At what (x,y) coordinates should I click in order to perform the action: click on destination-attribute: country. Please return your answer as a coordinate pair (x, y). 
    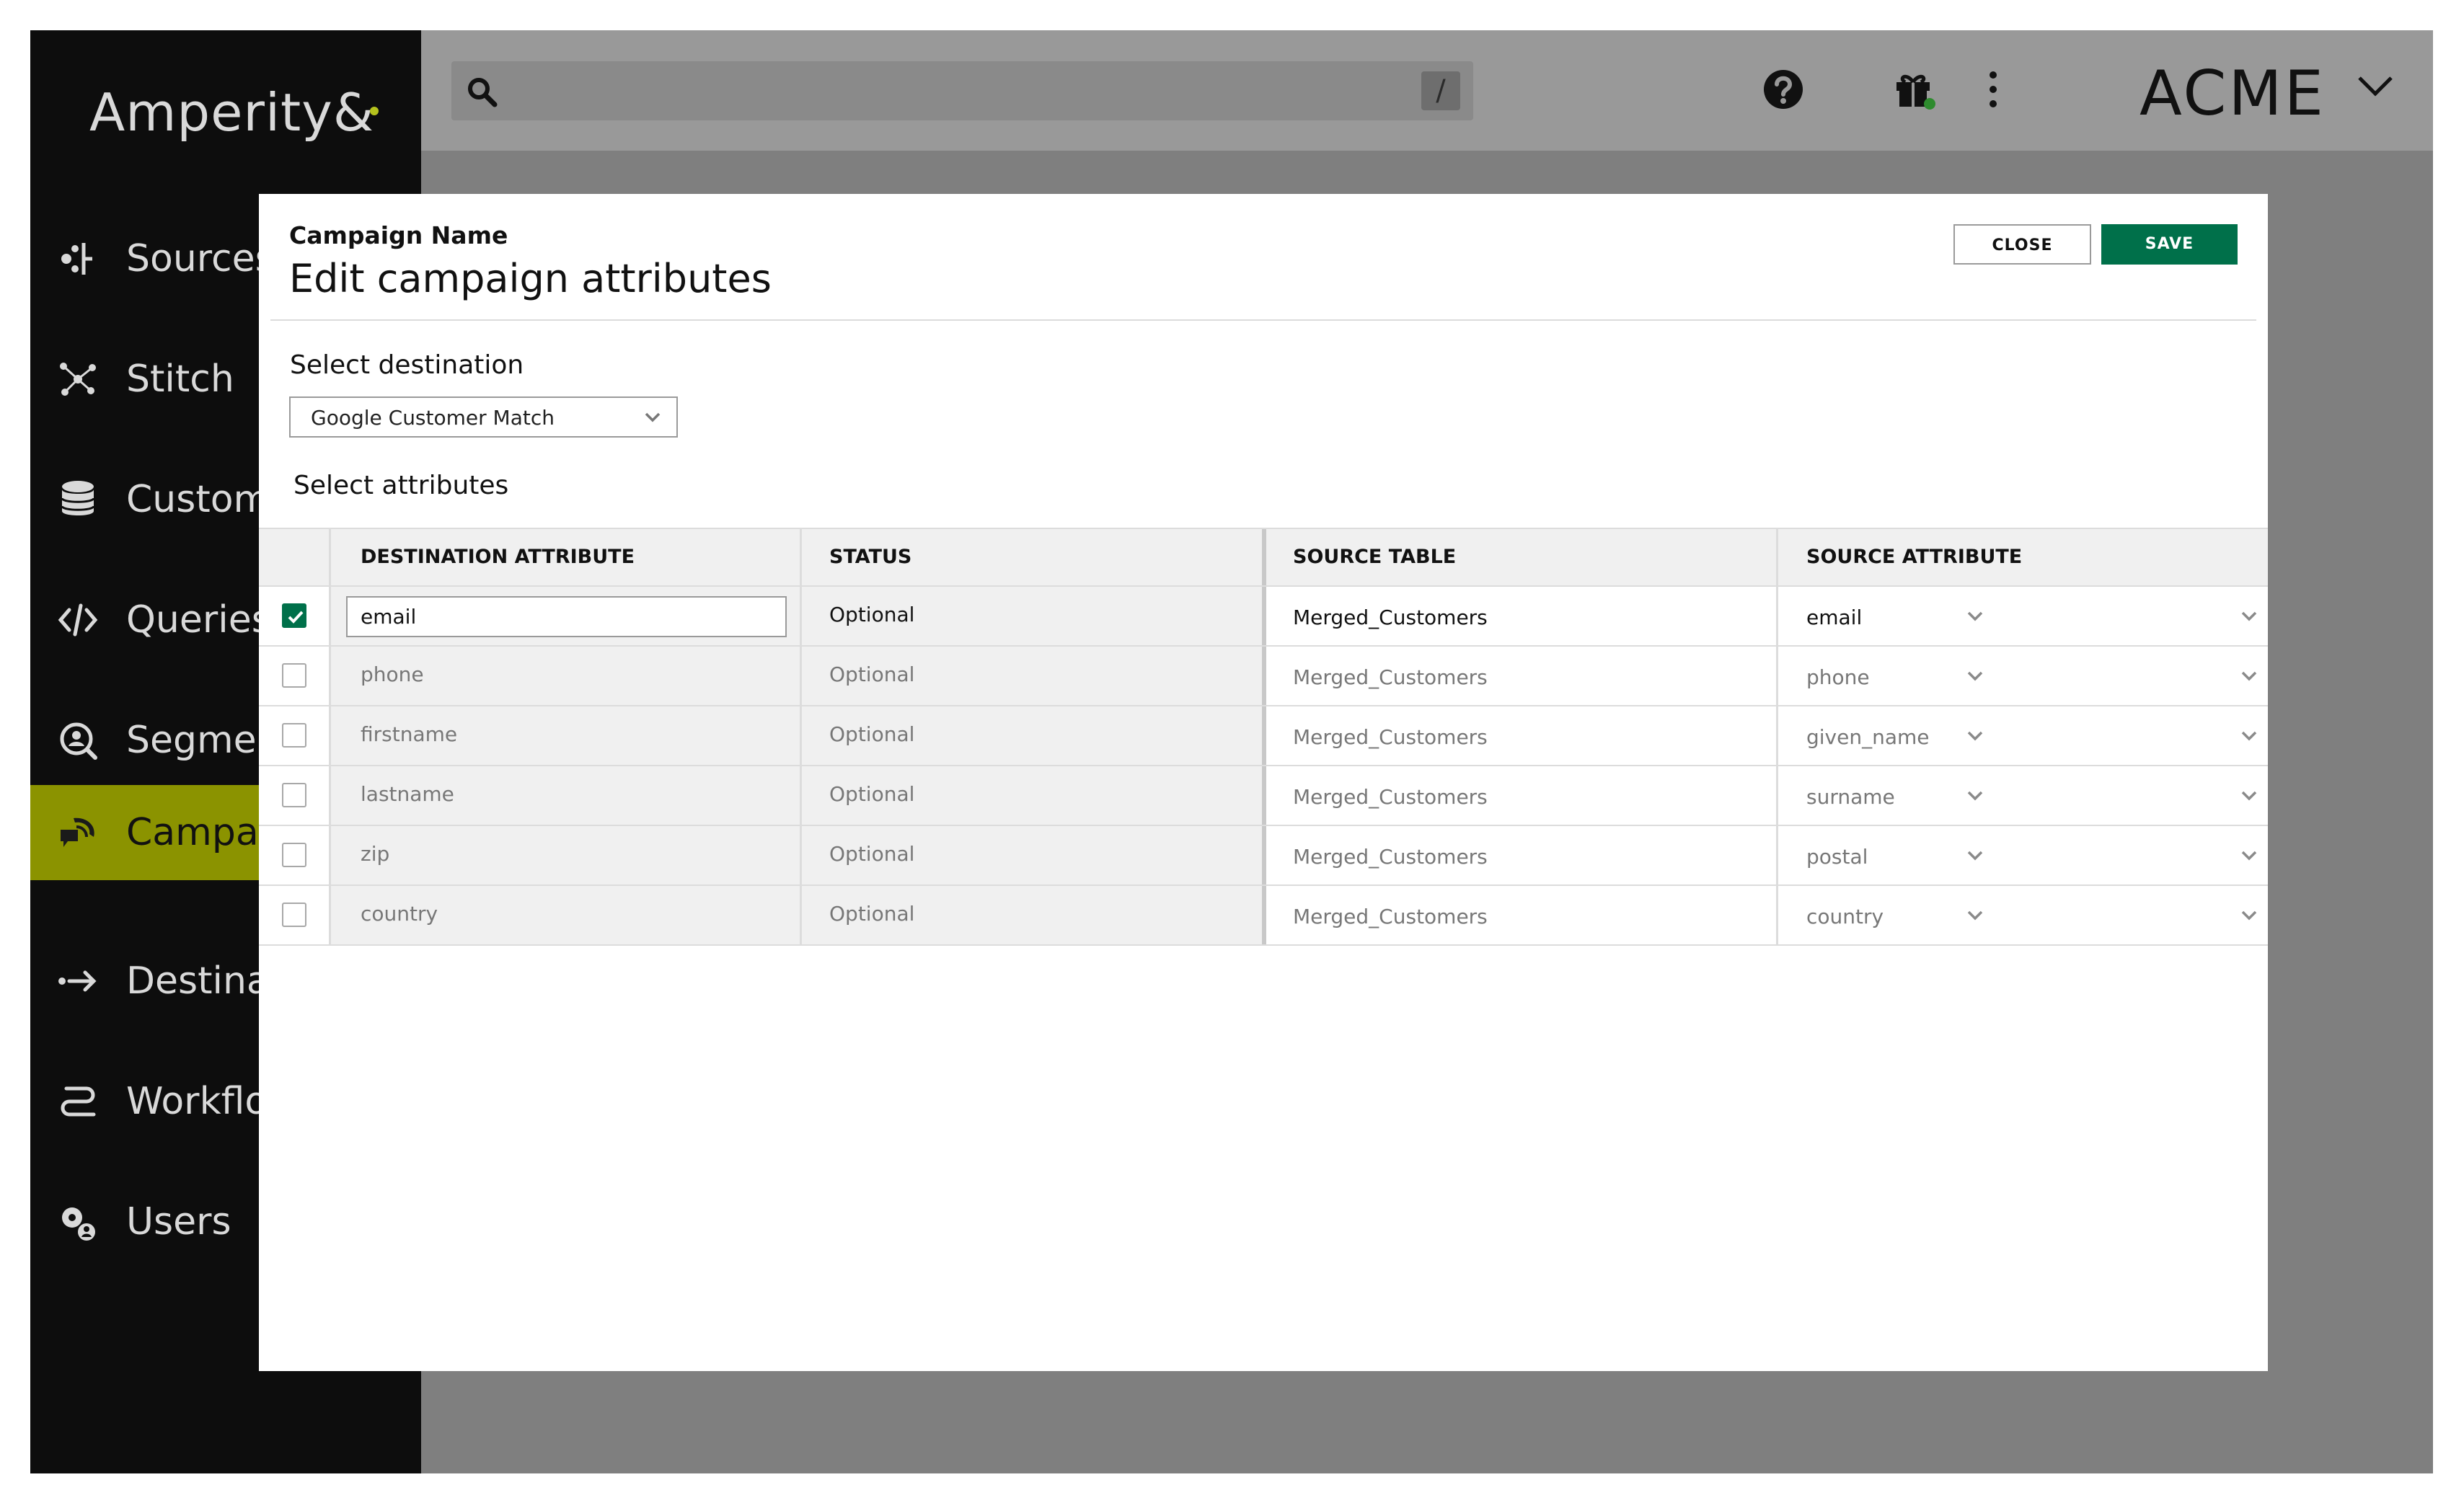
    Looking at the image, I should click on (399, 914).